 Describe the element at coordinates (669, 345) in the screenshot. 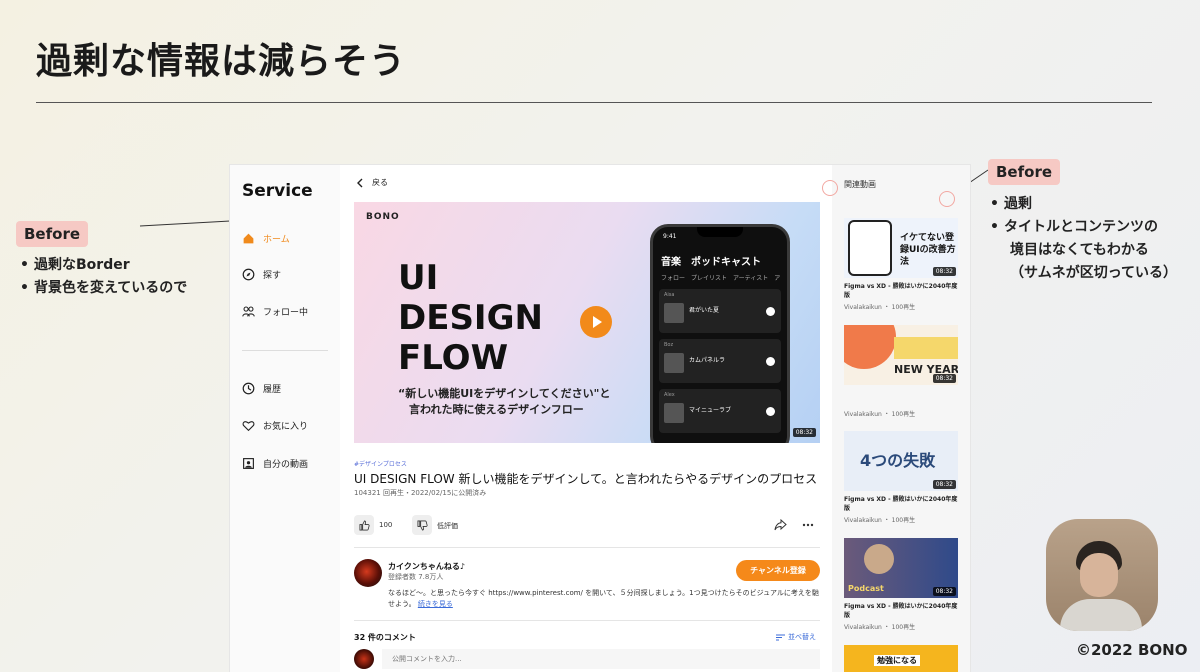

I see `phone-card-user: Boz` at that location.